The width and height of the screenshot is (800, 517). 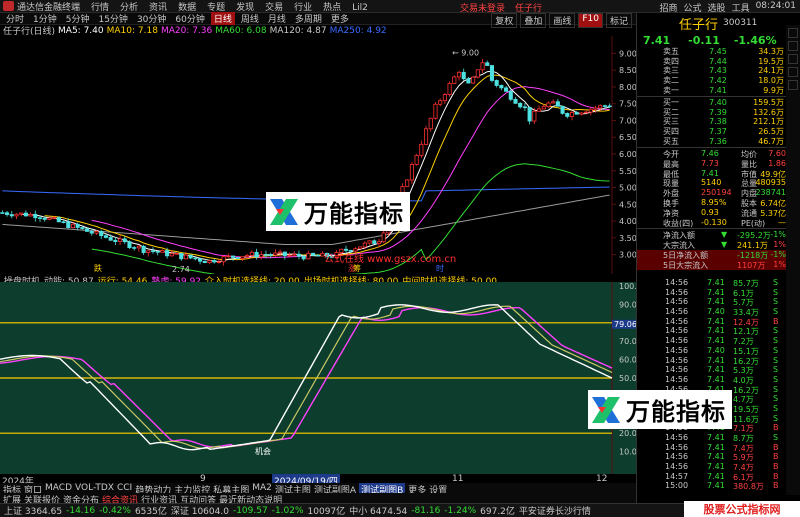 What do you see at coordinates (718, 141) in the screenshot?
I see `bid-row: 买五 7.36 46.7万` at bounding box center [718, 141].